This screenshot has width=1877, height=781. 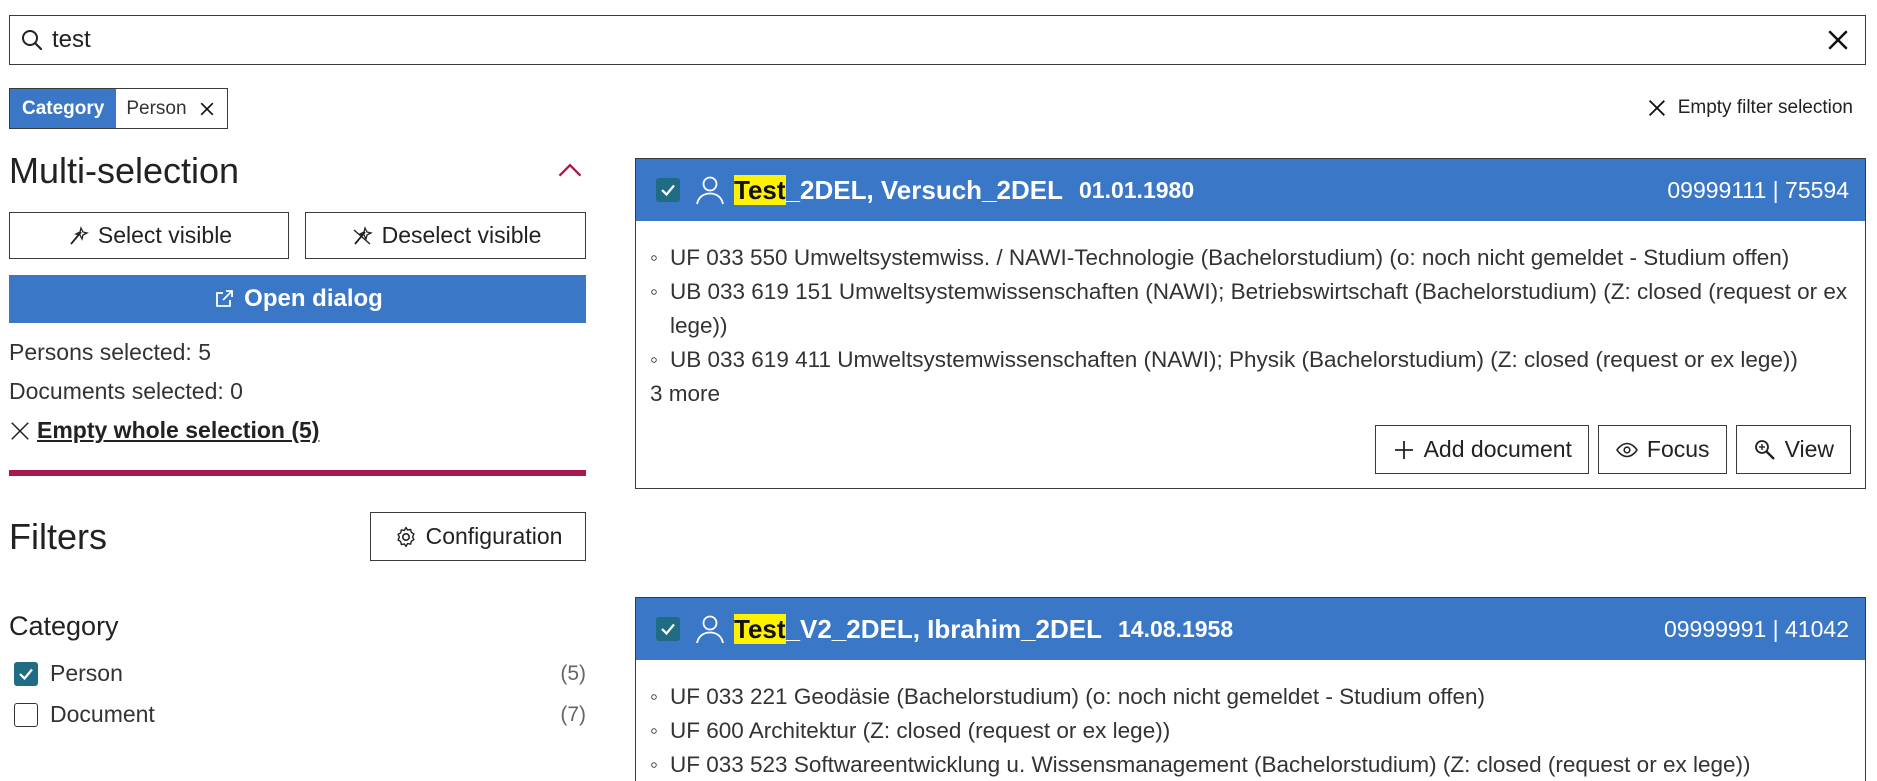 What do you see at coordinates (156, 108) in the screenshot?
I see `filter-chip-value-label: Person` at bounding box center [156, 108].